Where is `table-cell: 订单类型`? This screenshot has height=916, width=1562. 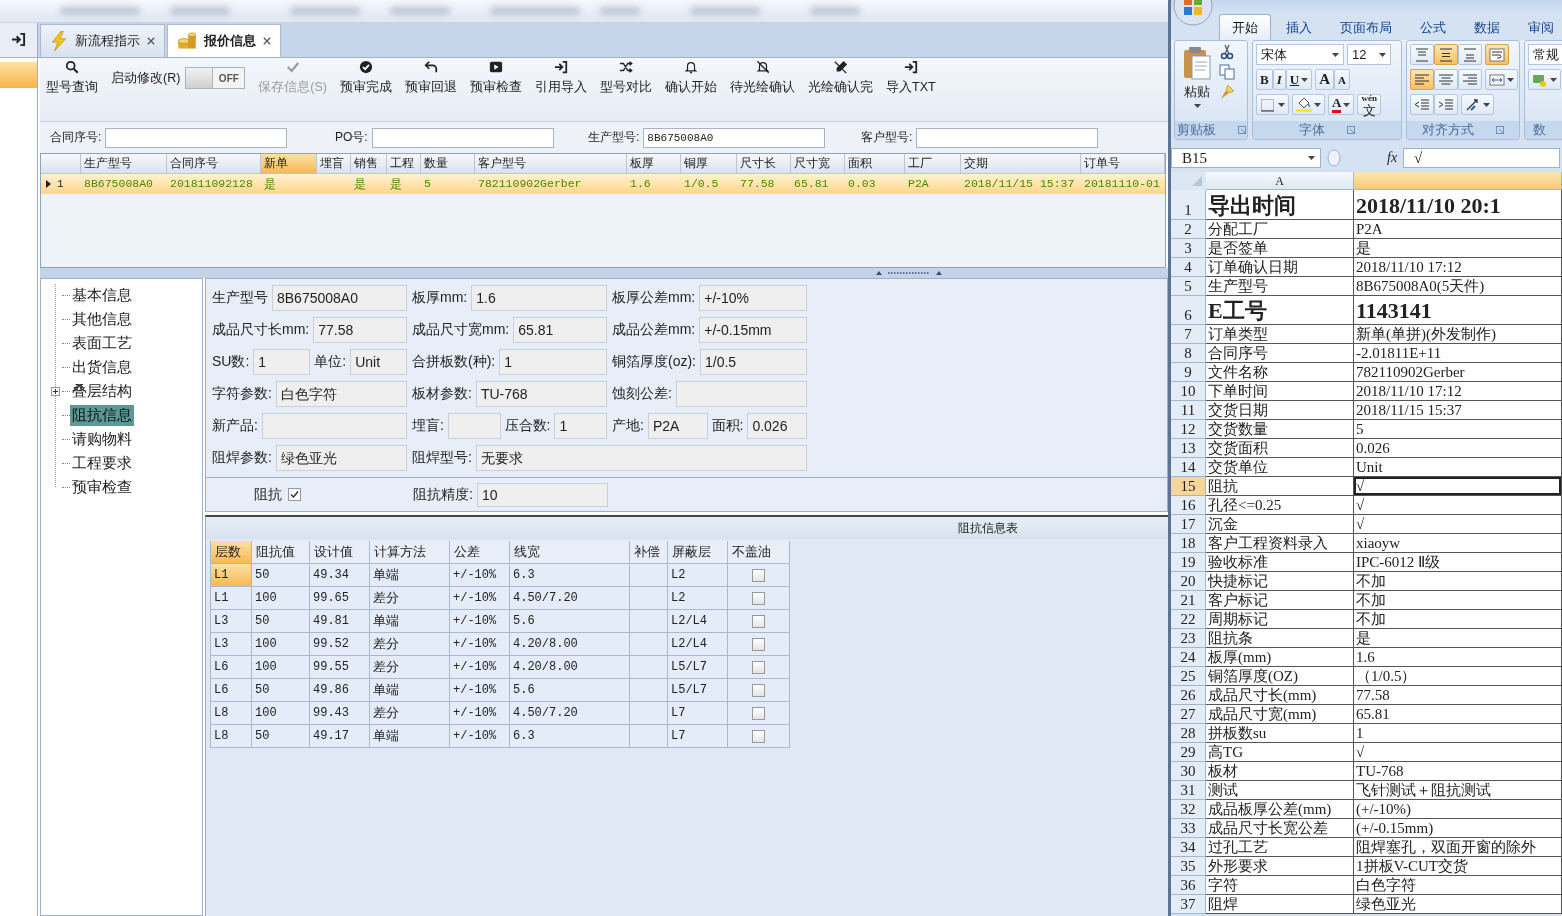
table-cell: 订单类型 is located at coordinates (1280, 334).